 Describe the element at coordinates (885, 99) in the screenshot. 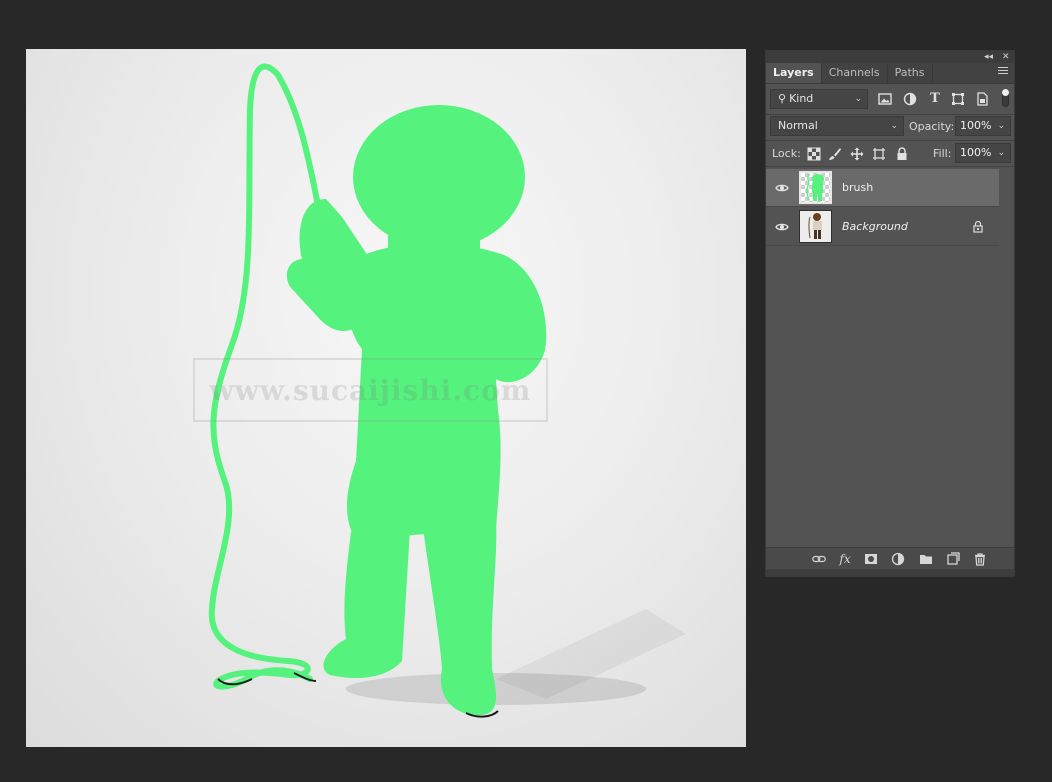

I see `image-filter-icon` at that location.